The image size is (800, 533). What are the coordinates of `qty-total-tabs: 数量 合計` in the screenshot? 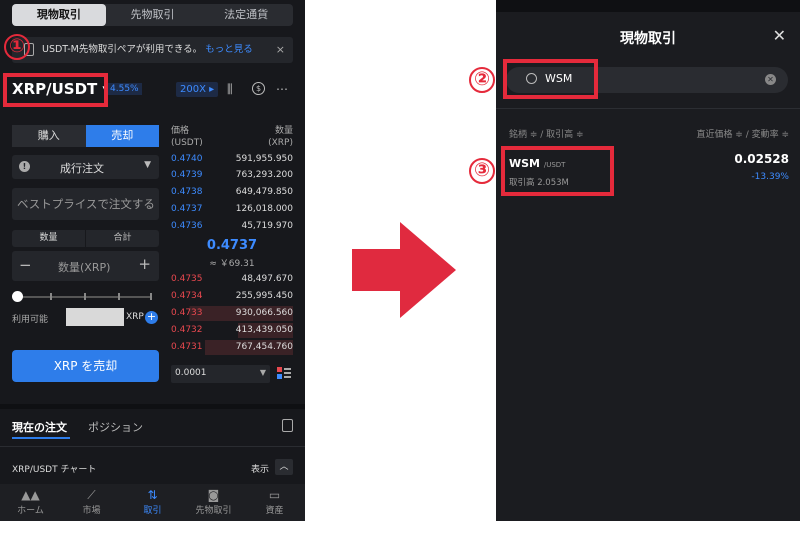 It's located at (85, 238).